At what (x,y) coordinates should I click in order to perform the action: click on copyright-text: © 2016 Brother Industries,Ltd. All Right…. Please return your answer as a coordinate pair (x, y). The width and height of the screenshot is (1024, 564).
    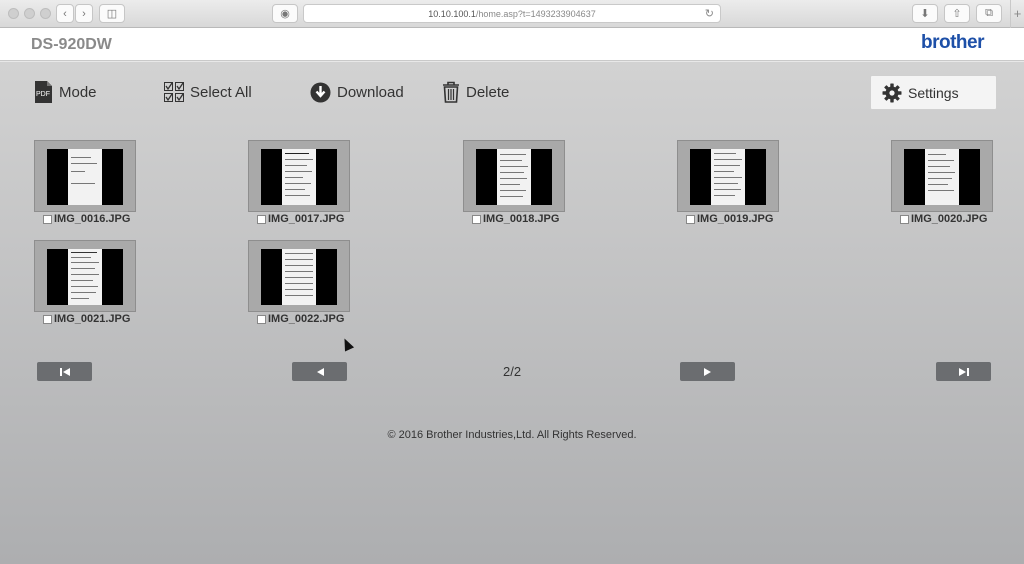
    Looking at the image, I should click on (512, 435).